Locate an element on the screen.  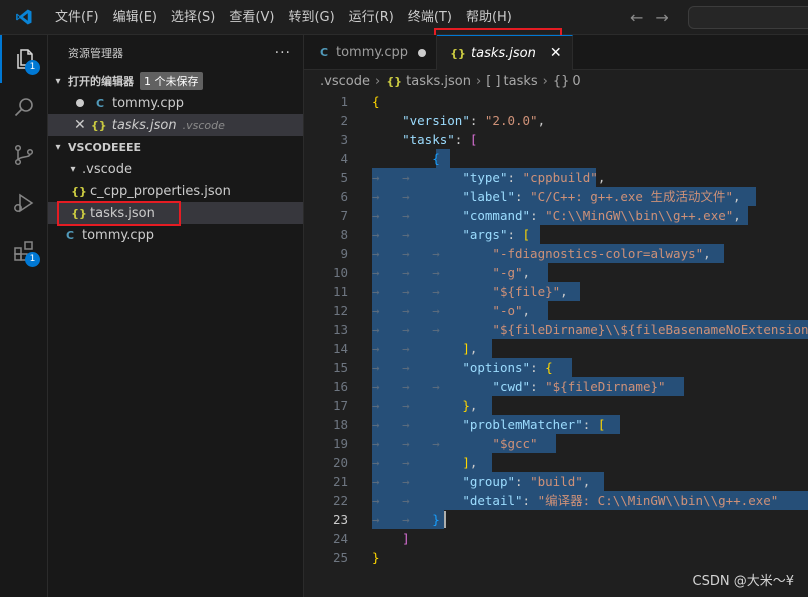
source-control-button is located at coordinates (24, 155).